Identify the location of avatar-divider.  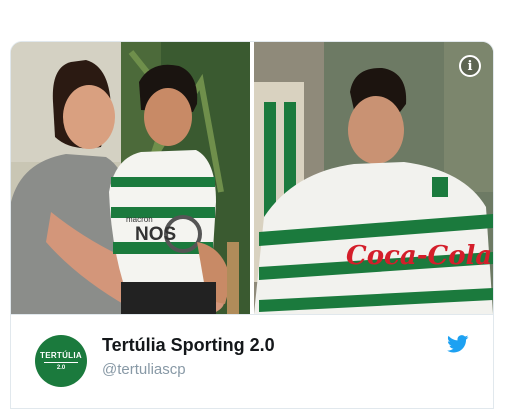
(61, 362).